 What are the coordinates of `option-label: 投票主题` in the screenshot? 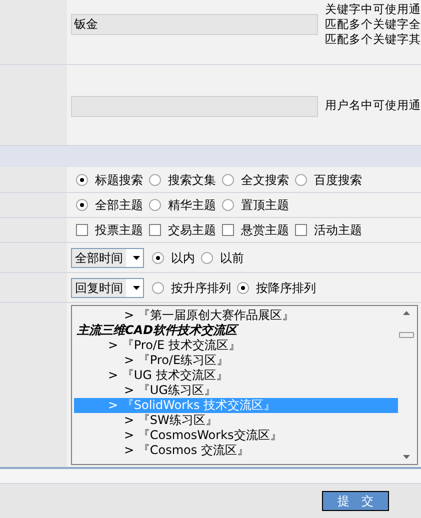 It's located at (119, 230).